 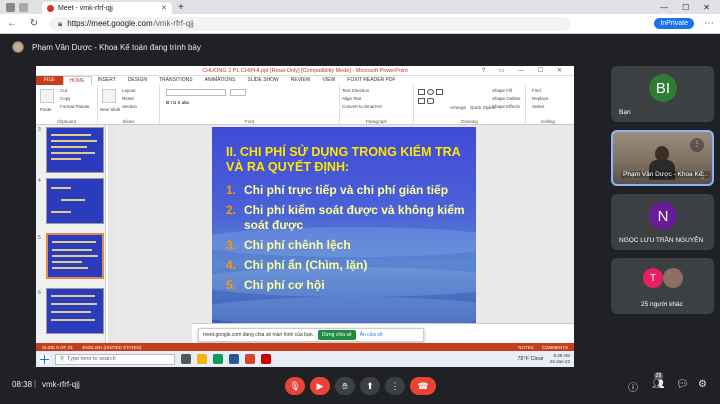 I want to click on rounded-rect-shape-icon, so click(x=439, y=92).